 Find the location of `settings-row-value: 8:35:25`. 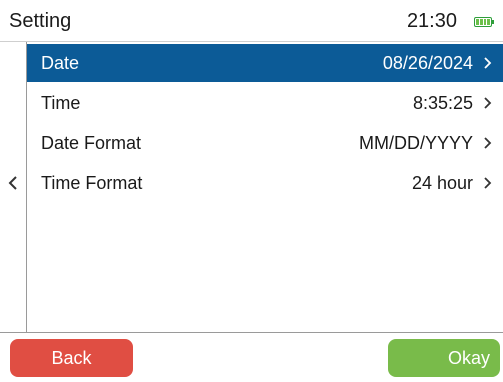

settings-row-value: 8:35:25 is located at coordinates (442, 102).